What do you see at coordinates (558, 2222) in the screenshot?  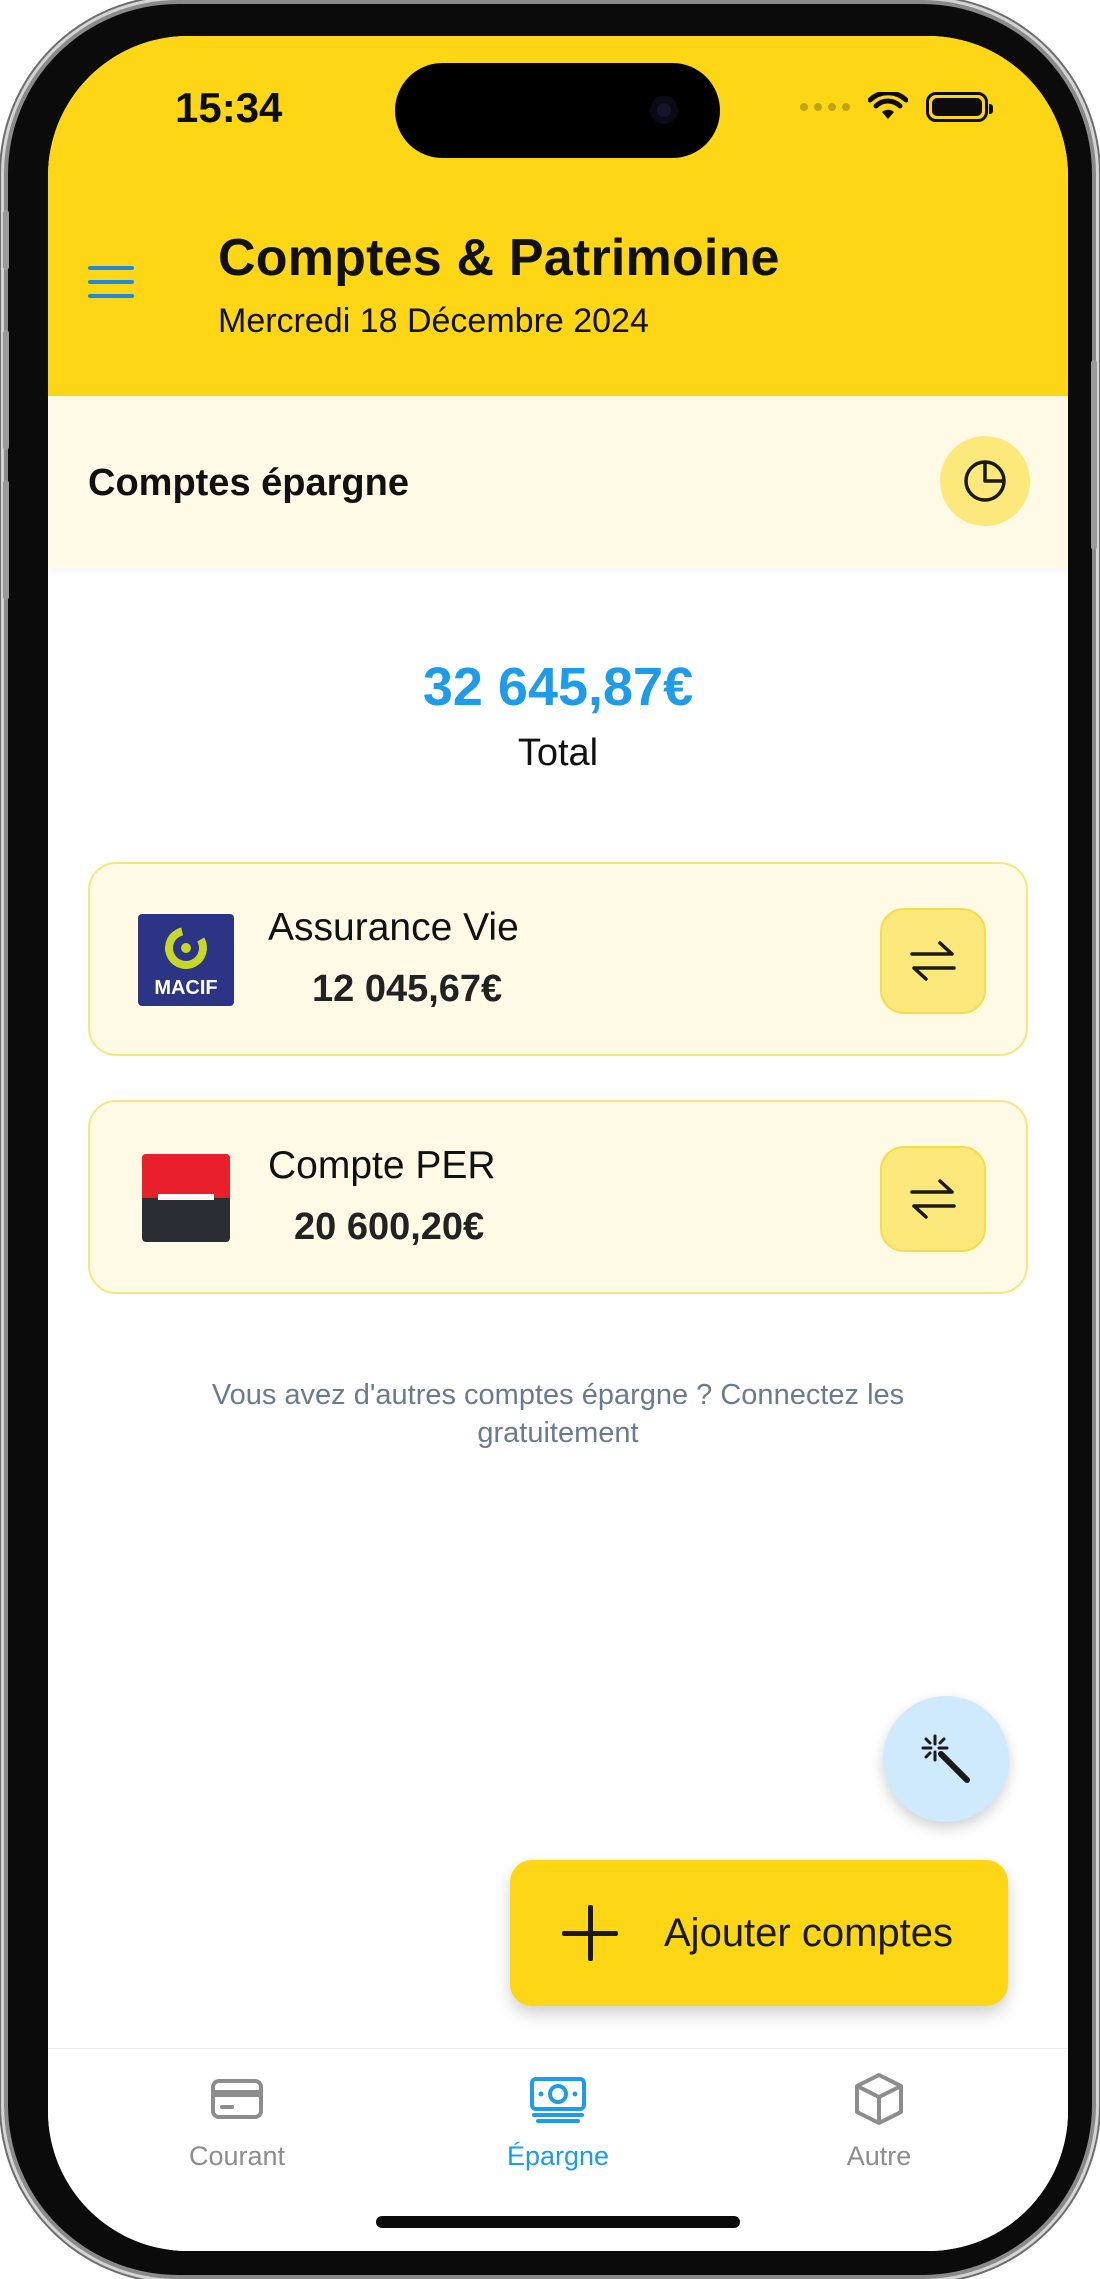 I see `home-indicator` at bounding box center [558, 2222].